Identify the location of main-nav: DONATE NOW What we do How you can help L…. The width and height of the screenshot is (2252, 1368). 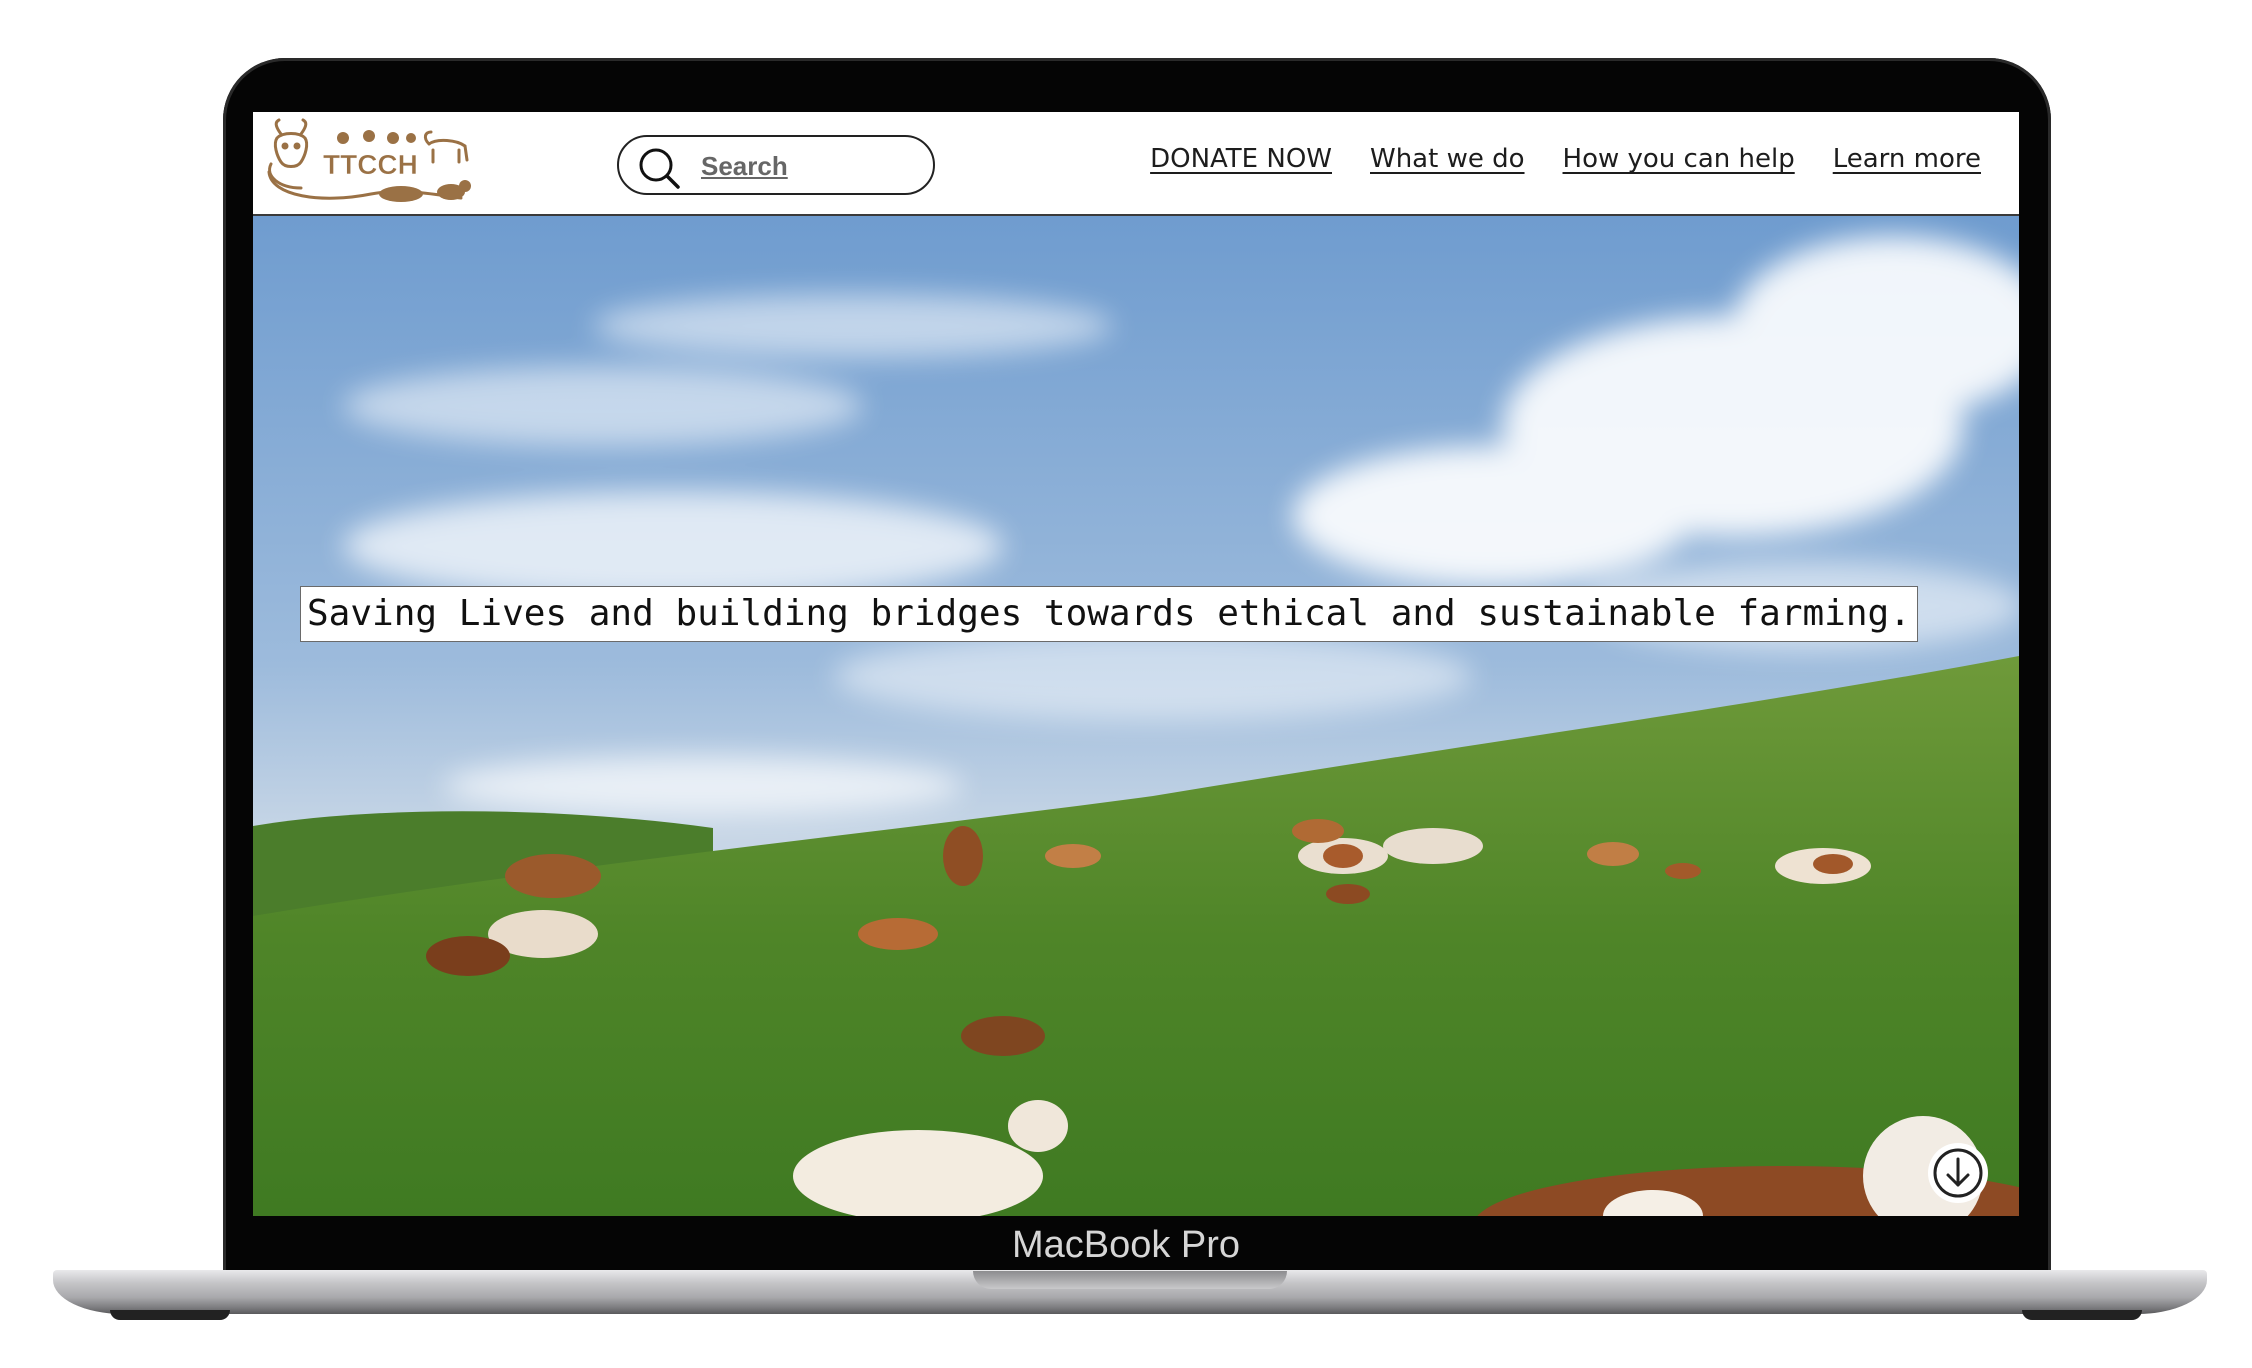
(1565, 159).